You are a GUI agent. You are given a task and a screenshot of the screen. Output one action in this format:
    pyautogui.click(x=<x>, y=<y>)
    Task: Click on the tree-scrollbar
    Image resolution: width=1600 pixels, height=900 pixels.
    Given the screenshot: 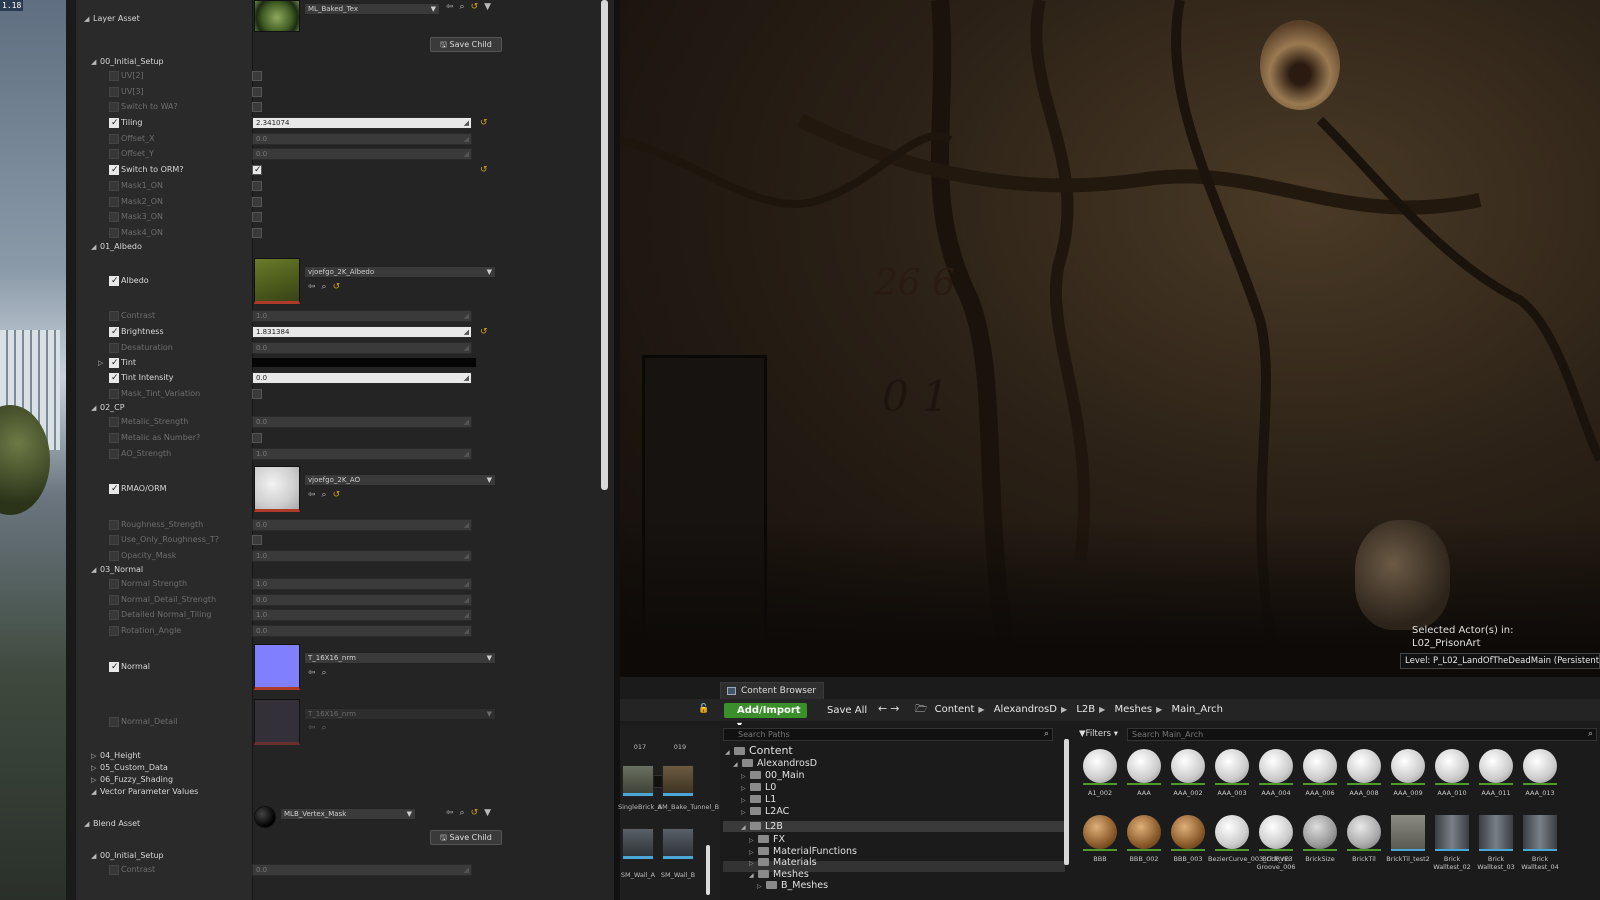 What is the action you would take?
    pyautogui.click(x=1066, y=802)
    